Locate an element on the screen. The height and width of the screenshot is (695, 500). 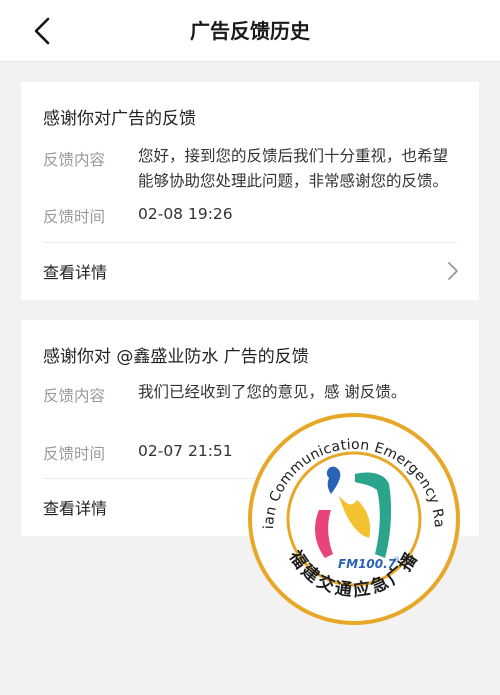
chevron-left-icon is located at coordinates (42, 31).